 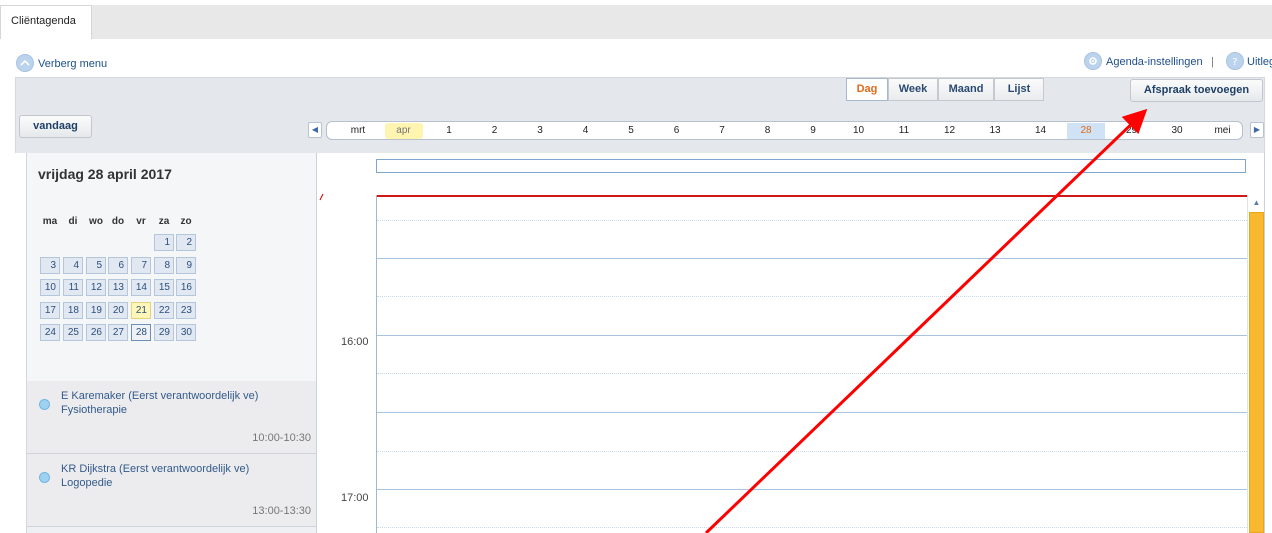 What do you see at coordinates (1223, 131) in the screenshot?
I see `date-item: mei` at bounding box center [1223, 131].